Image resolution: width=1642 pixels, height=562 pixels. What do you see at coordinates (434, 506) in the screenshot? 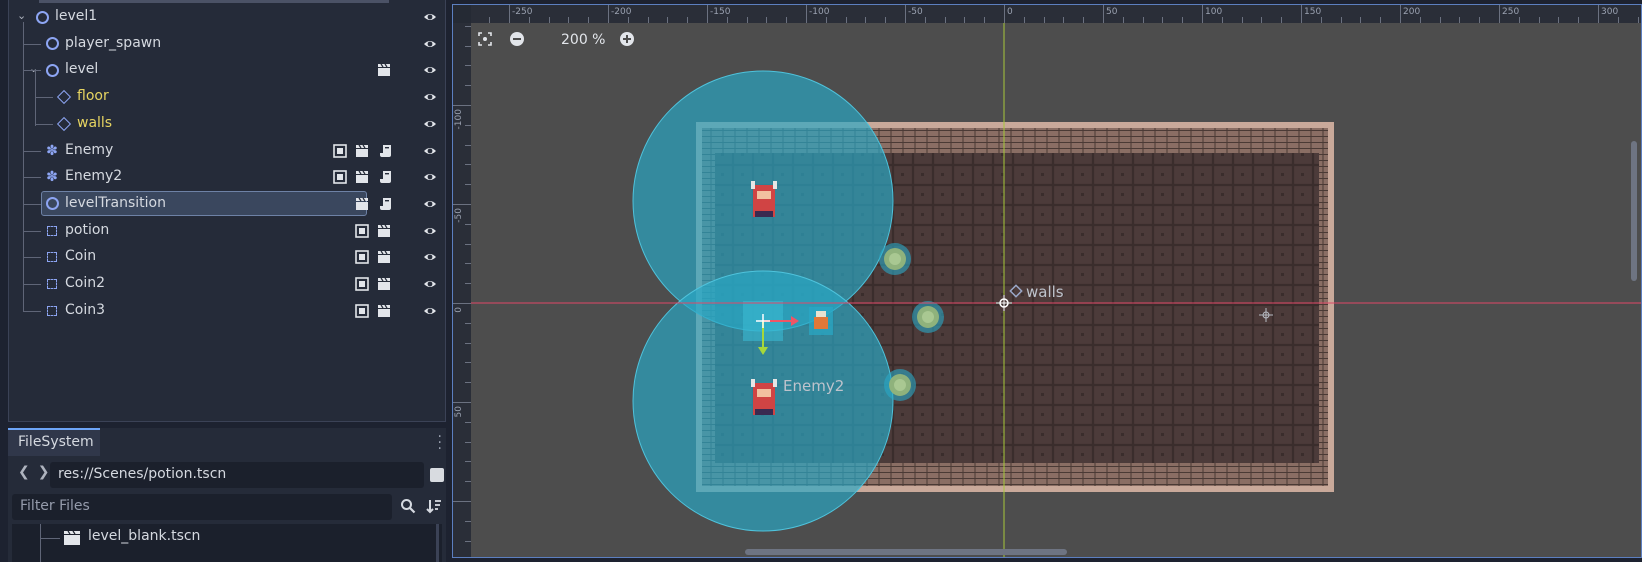
I see `sort-icon` at bounding box center [434, 506].